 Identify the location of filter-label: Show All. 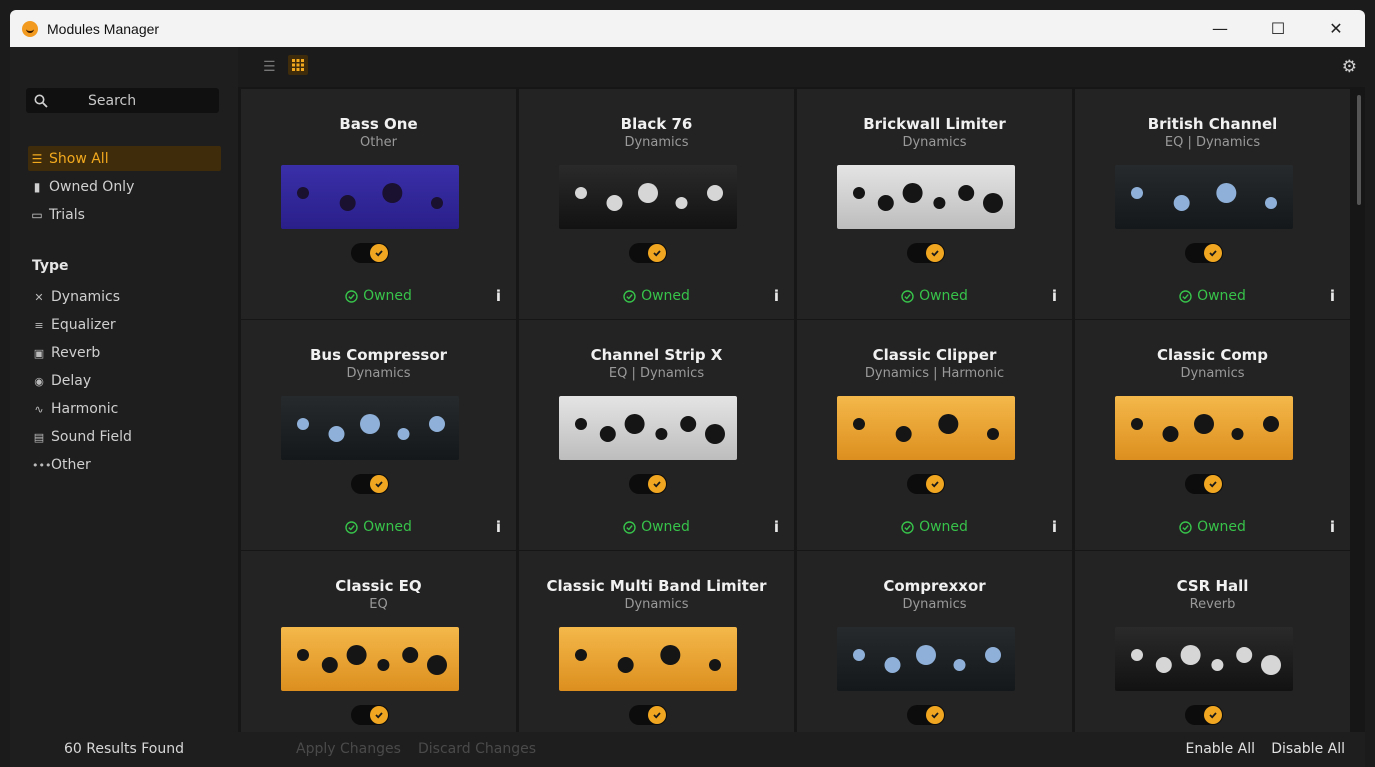
(79, 158).